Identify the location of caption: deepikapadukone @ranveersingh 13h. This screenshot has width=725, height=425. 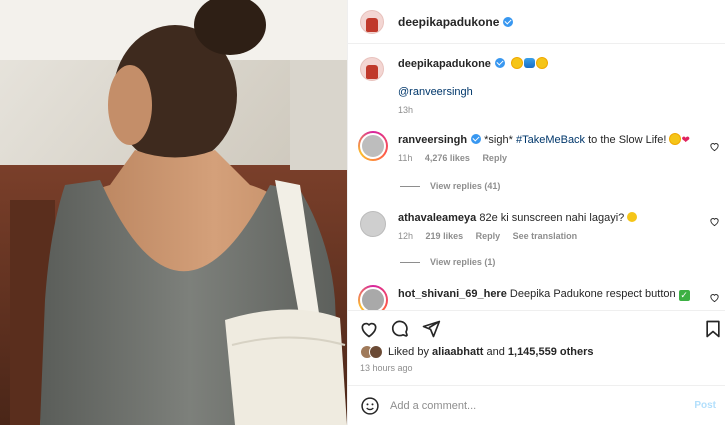
(540, 87).